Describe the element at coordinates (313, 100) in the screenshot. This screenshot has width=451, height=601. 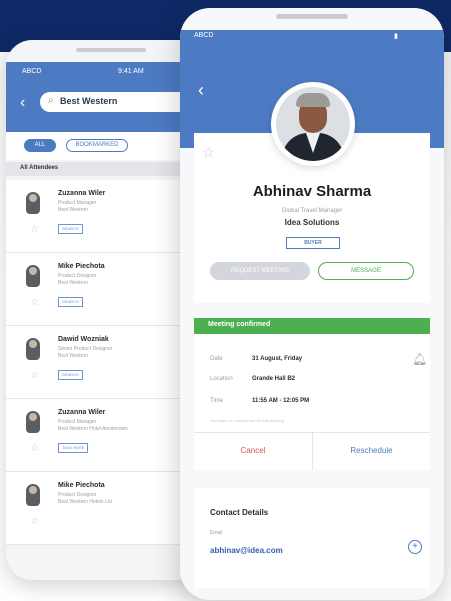
I see `avatar-hair` at that location.